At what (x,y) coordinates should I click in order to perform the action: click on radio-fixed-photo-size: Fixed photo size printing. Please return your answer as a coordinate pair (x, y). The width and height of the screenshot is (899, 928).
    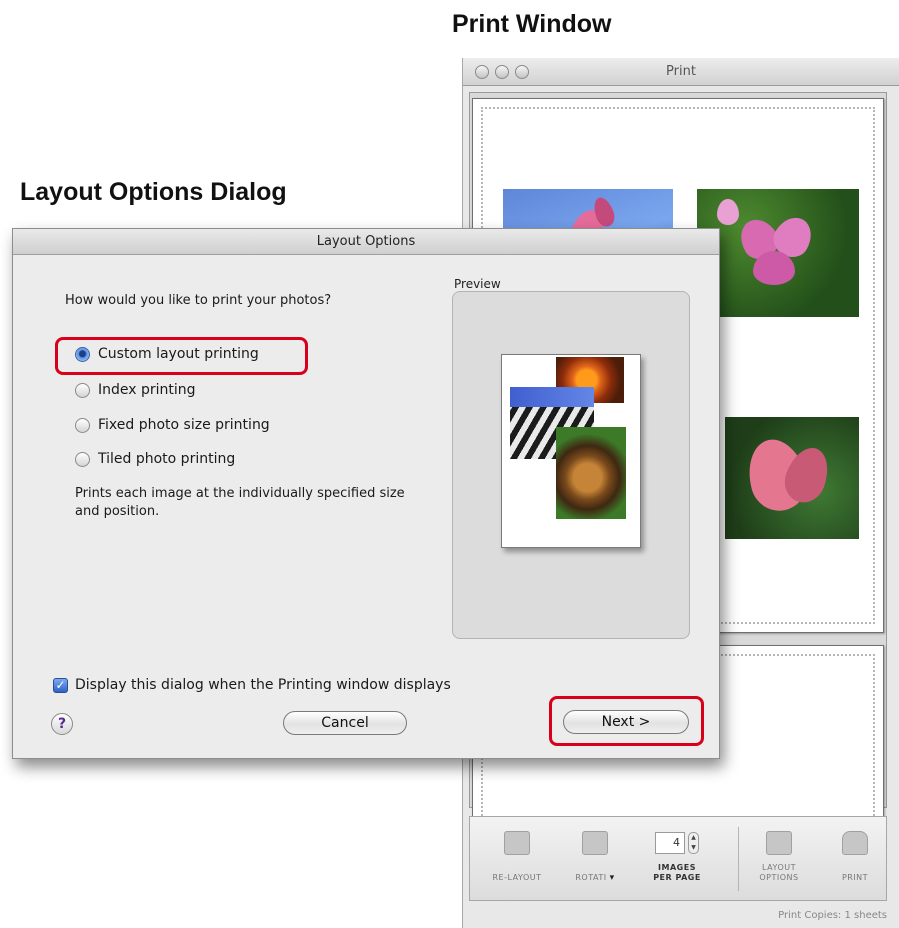
    Looking at the image, I should click on (172, 425).